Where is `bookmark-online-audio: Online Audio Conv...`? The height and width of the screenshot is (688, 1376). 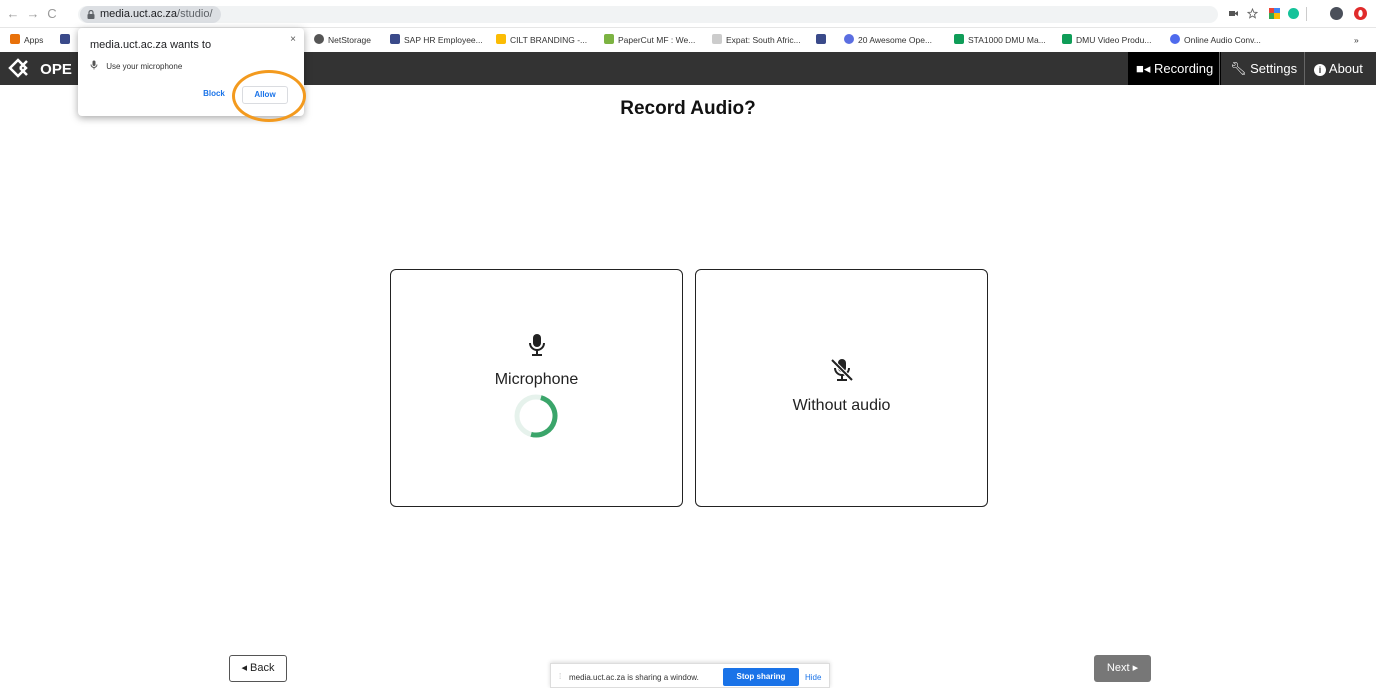
bookmark-online-audio: Online Audio Conv... is located at coordinates (1215, 40).